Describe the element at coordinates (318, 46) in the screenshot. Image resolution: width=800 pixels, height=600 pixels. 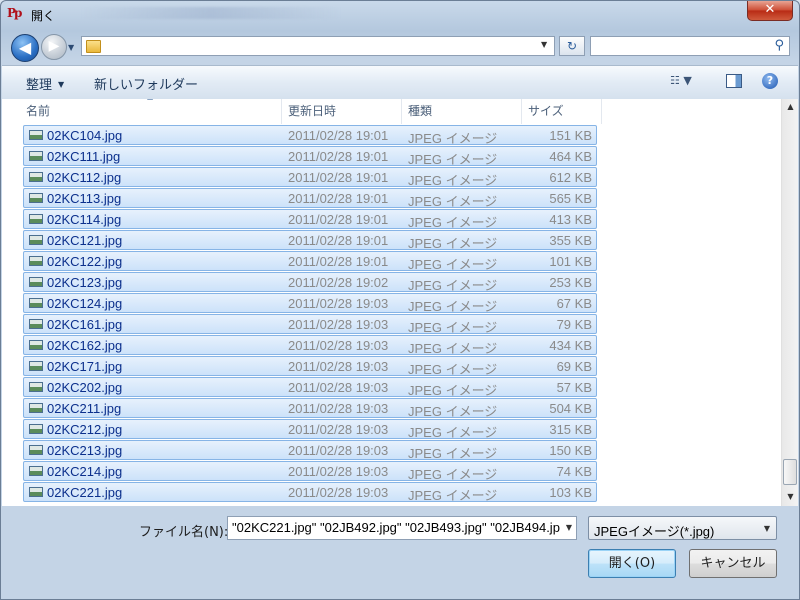
I see `address-bar` at that location.